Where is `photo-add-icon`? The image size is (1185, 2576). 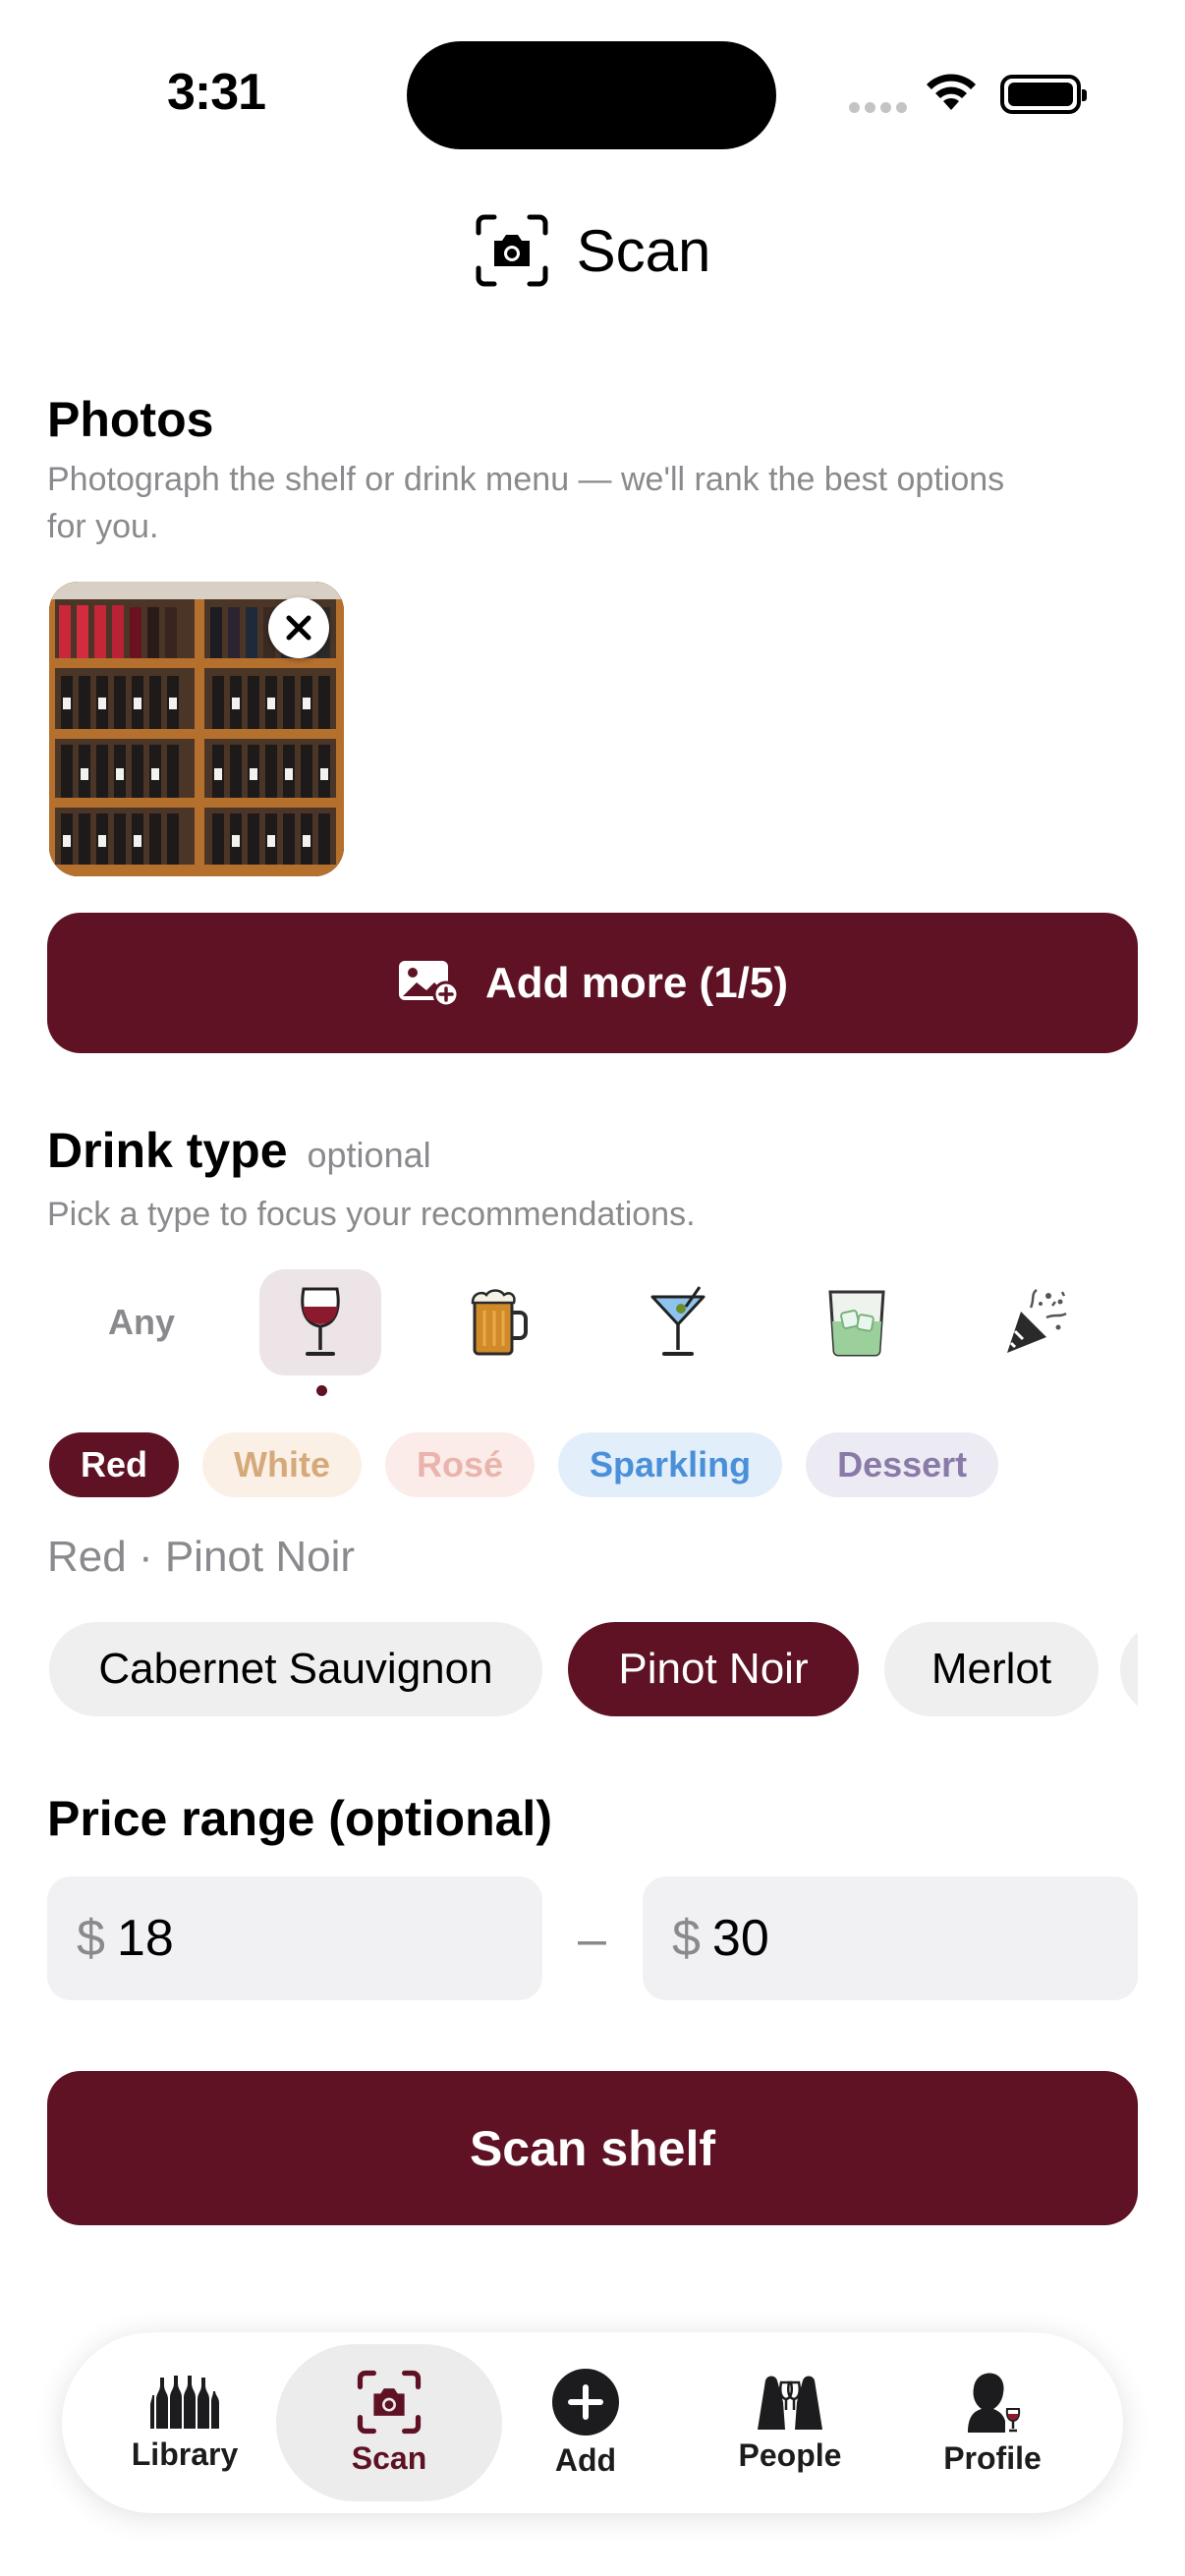
photo-add-icon is located at coordinates (429, 983).